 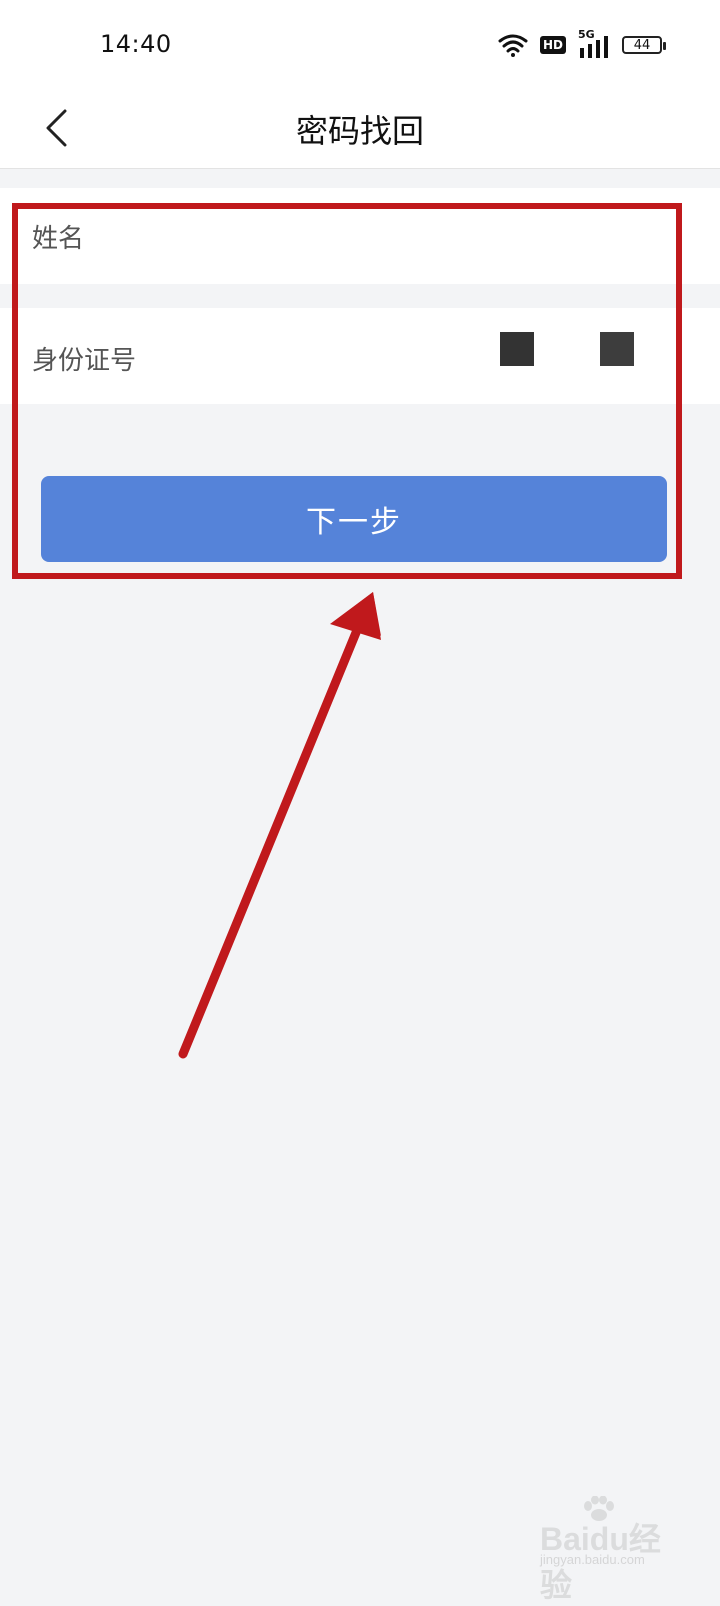 What do you see at coordinates (354, 519) in the screenshot?
I see `next-step-button: 下一步` at bounding box center [354, 519].